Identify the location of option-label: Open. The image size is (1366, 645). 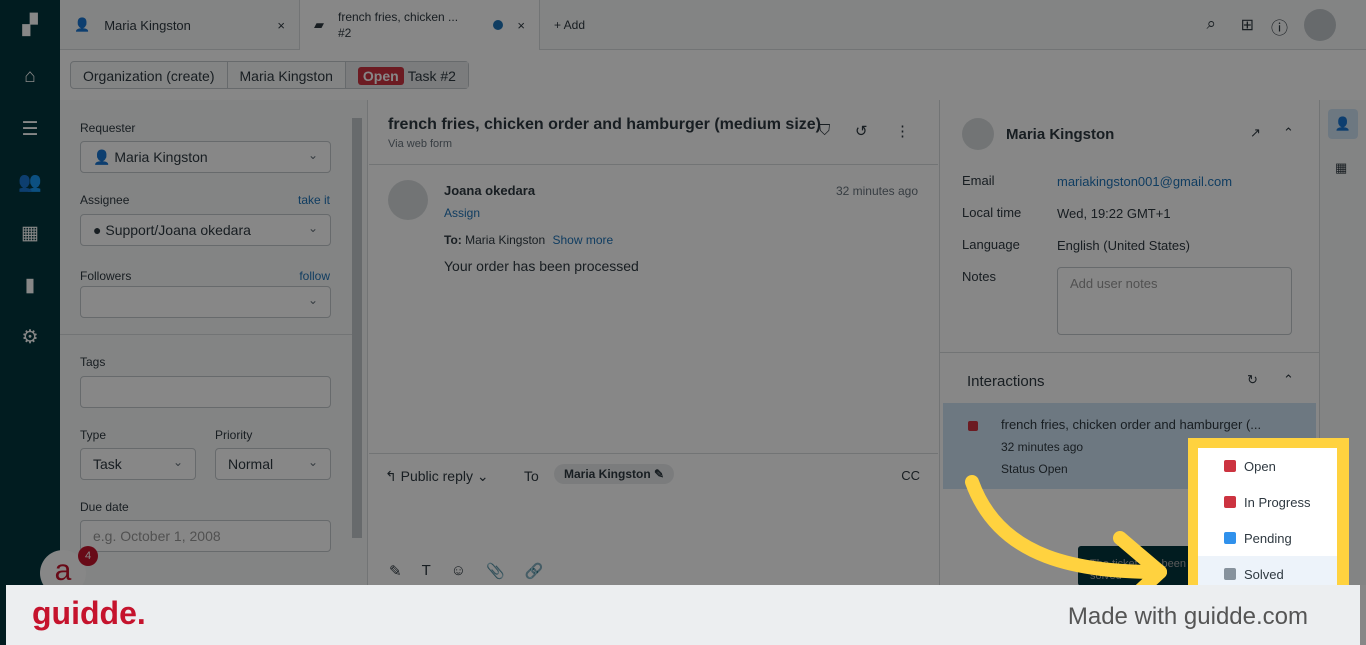
(1260, 466).